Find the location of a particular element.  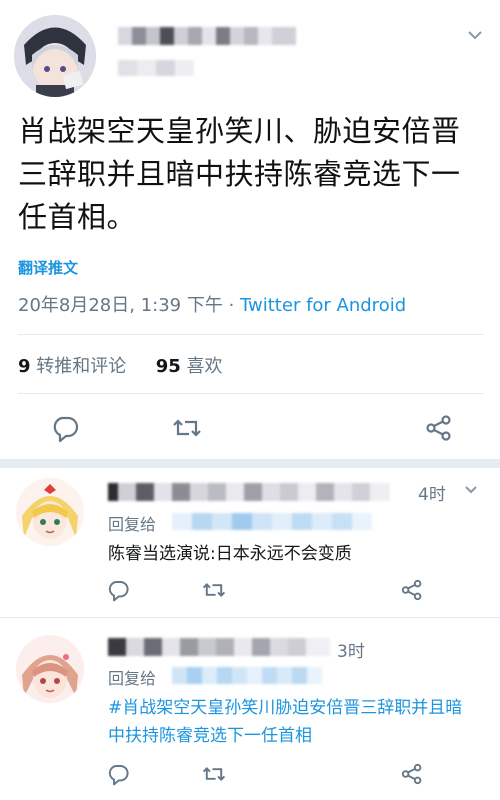

author-handle-redacted is located at coordinates (156, 68).